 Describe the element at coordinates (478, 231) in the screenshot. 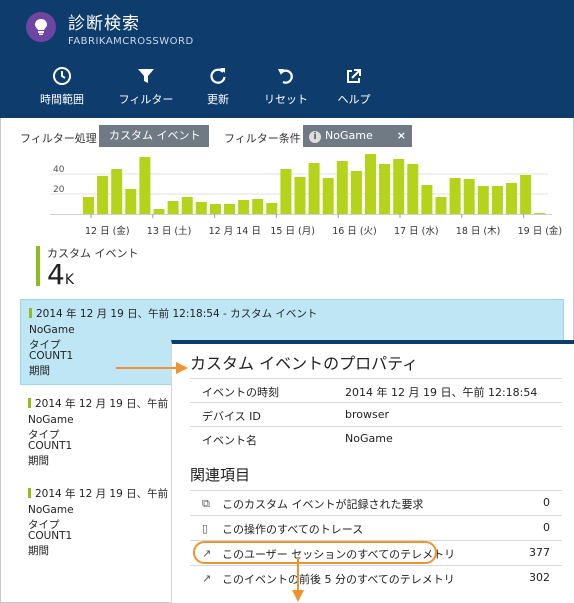

I see `x-tick-label: 18 日 (木)` at that location.